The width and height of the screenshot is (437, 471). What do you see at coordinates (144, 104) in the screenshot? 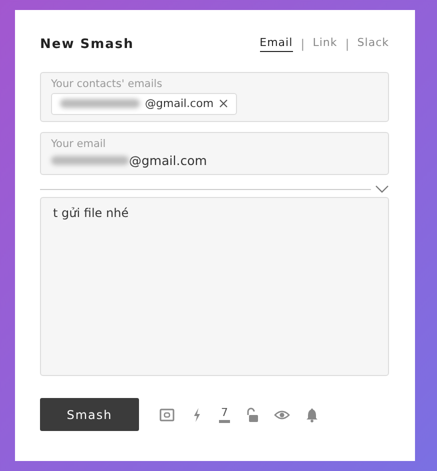
I see `email-chip: @gmail.com` at bounding box center [144, 104].